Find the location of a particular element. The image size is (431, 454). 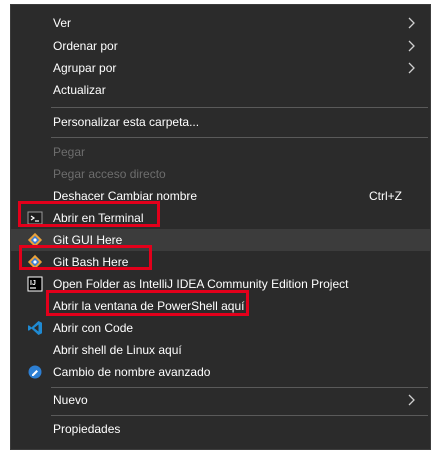

intellij-icon: IJ is located at coordinates (35, 284).